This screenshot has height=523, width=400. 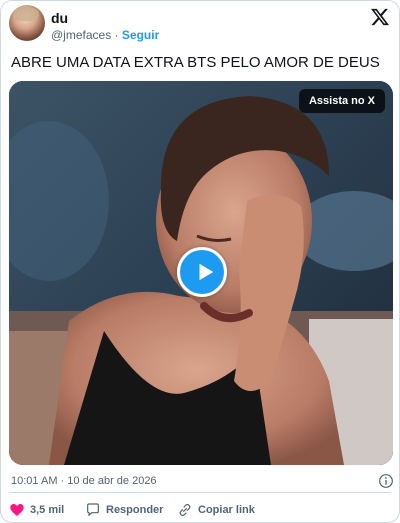 I want to click on info-icon, so click(x=386, y=481).